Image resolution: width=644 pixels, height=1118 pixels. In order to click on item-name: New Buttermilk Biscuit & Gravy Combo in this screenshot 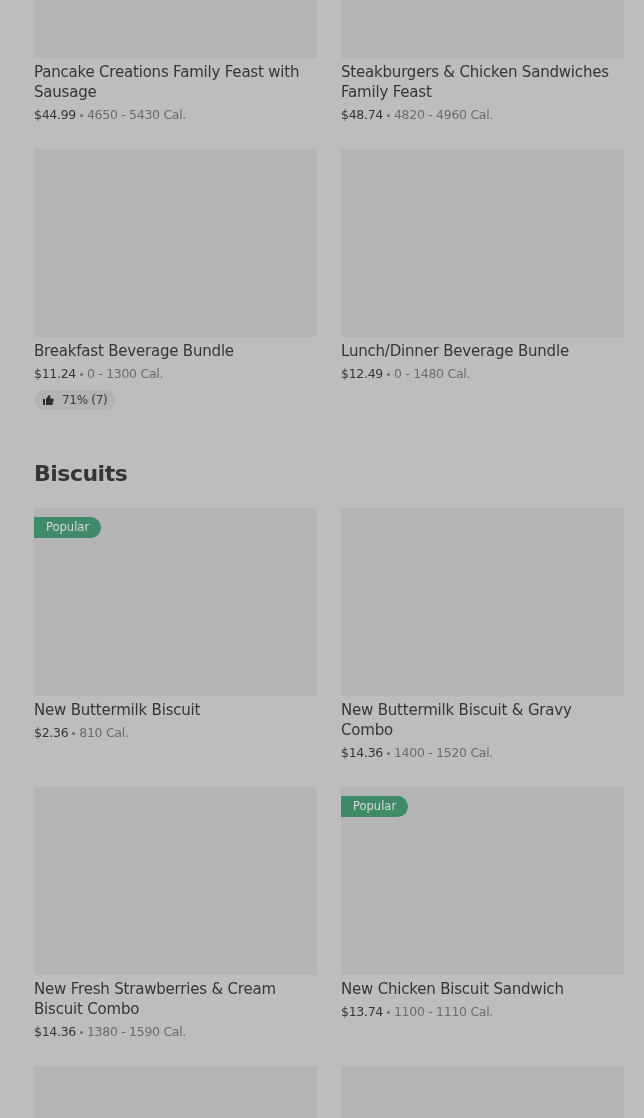, I will do `click(482, 720)`.